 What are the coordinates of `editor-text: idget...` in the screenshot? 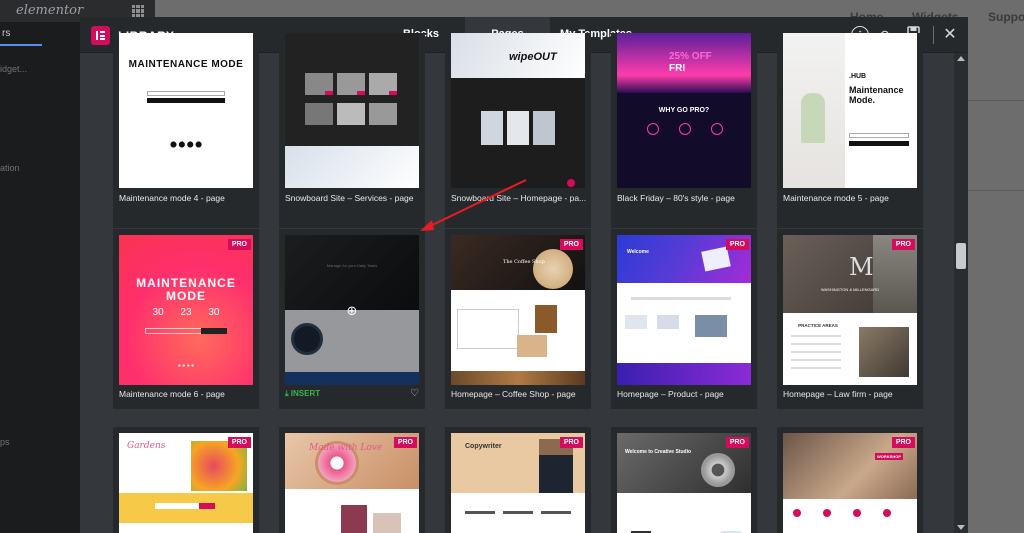 It's located at (14, 69).